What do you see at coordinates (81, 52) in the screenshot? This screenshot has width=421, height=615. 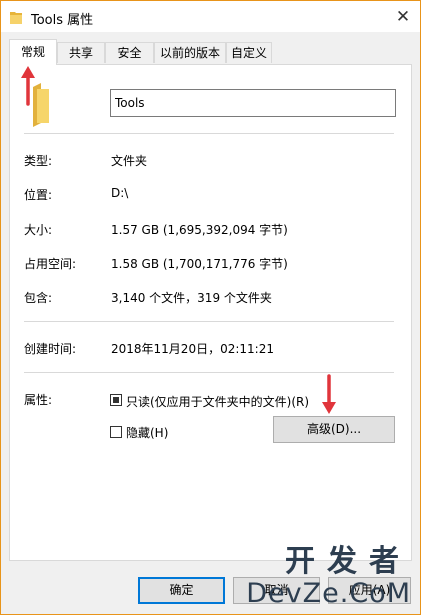 I see `tab-sharing: 共享` at bounding box center [81, 52].